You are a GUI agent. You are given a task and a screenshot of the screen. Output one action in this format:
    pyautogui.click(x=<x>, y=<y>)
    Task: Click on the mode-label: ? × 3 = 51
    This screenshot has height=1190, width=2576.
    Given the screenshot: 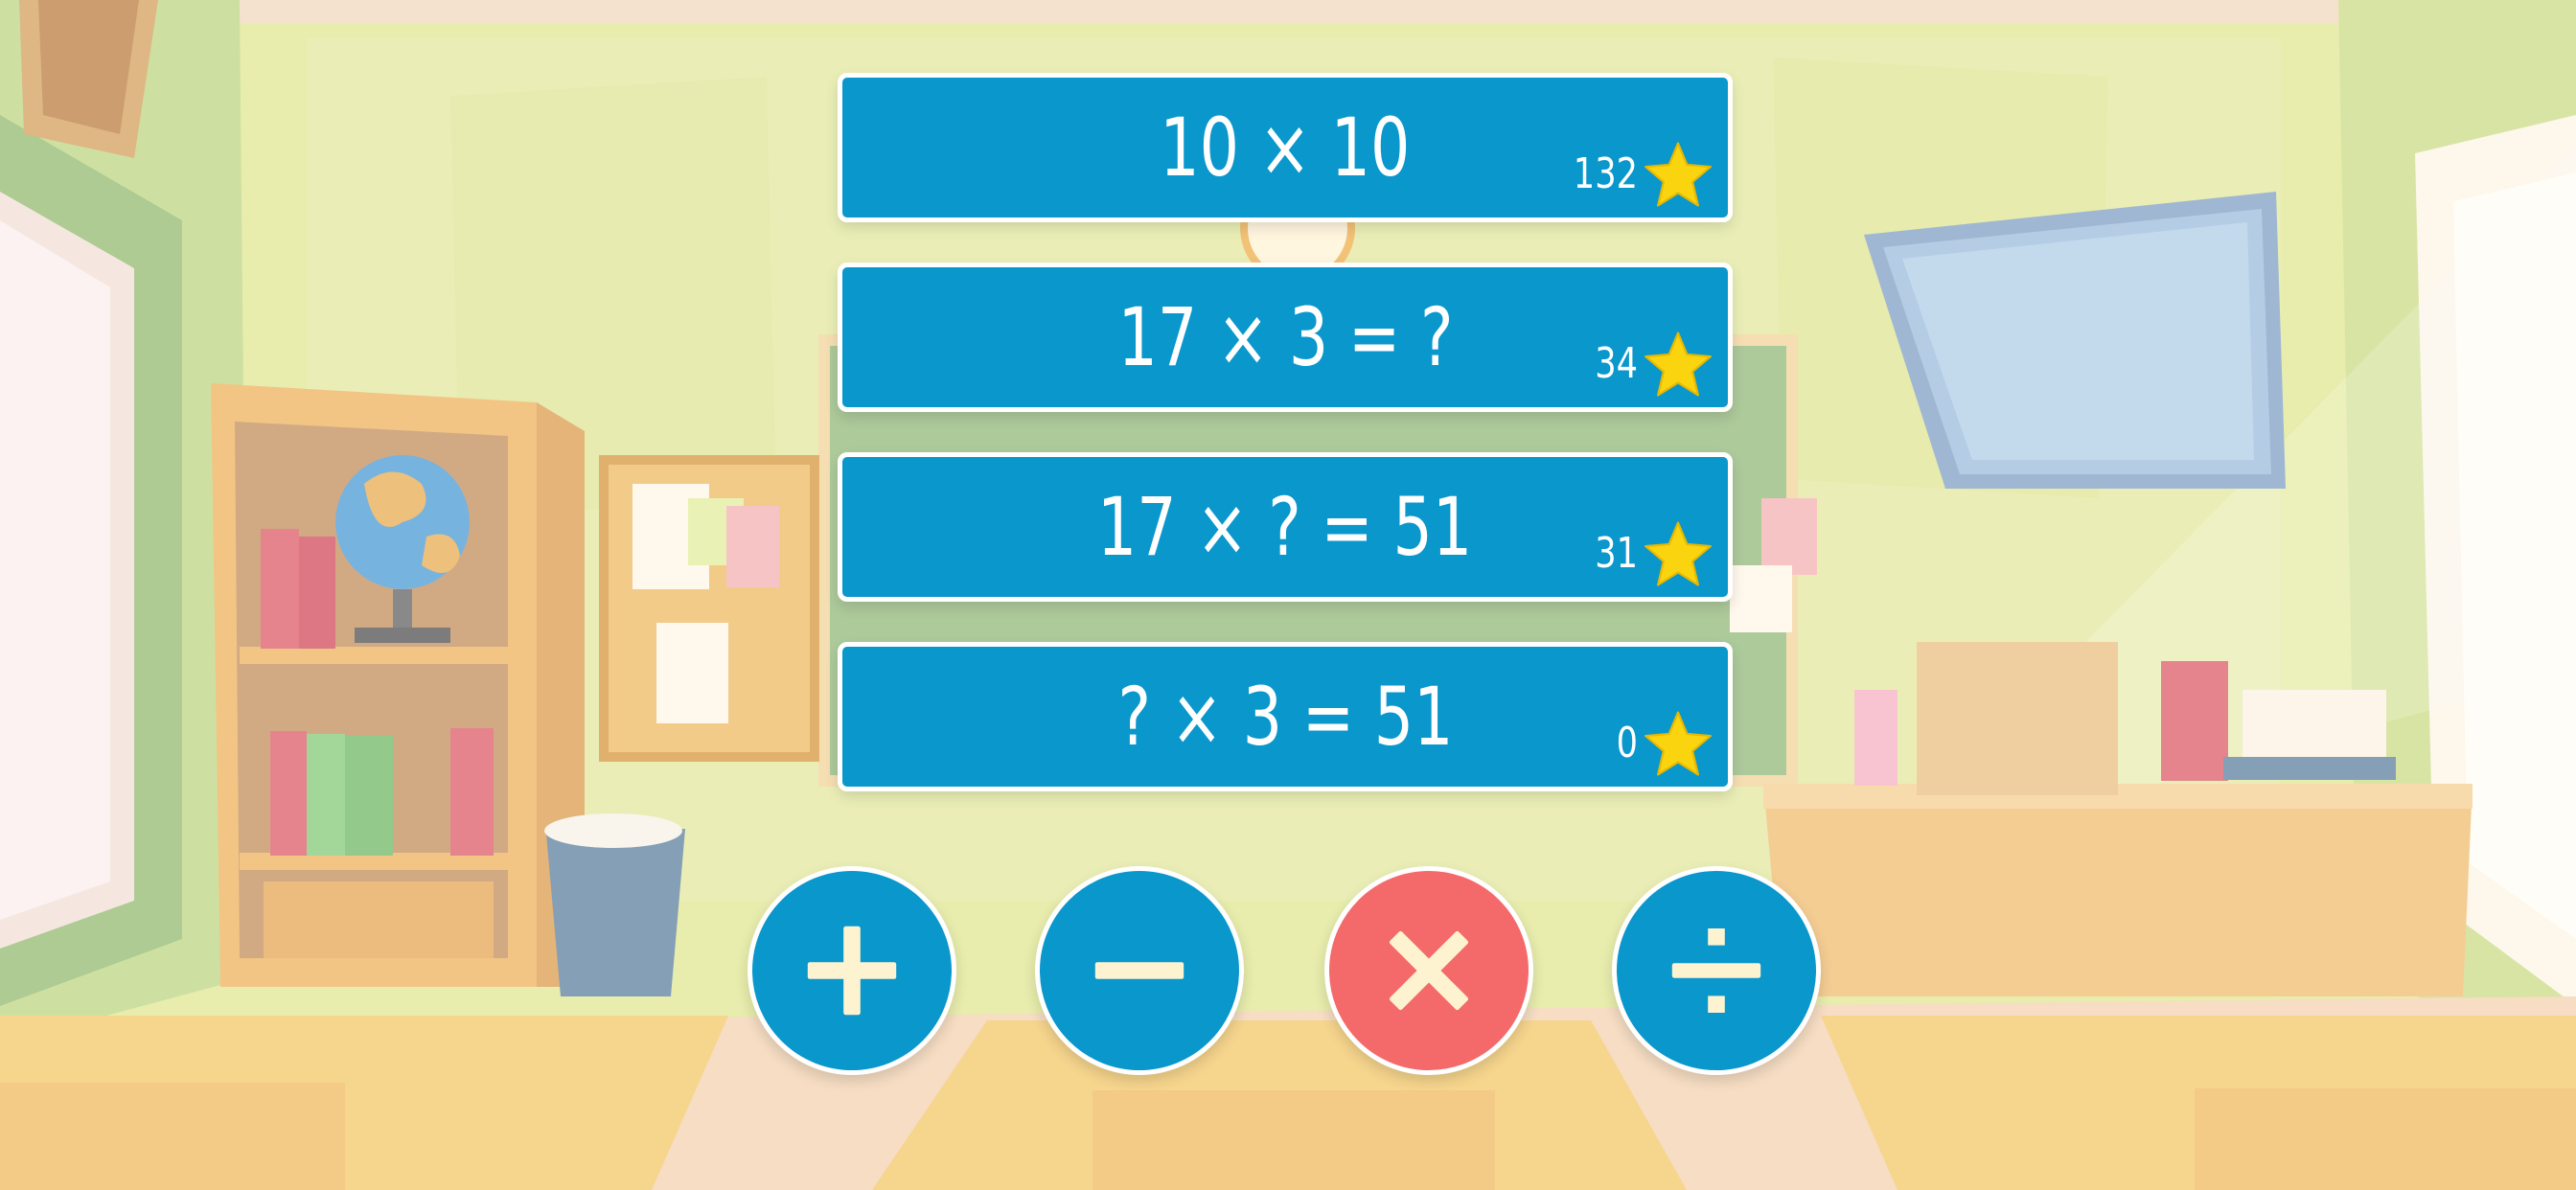 What is the action you would take?
    pyautogui.click(x=1285, y=717)
    